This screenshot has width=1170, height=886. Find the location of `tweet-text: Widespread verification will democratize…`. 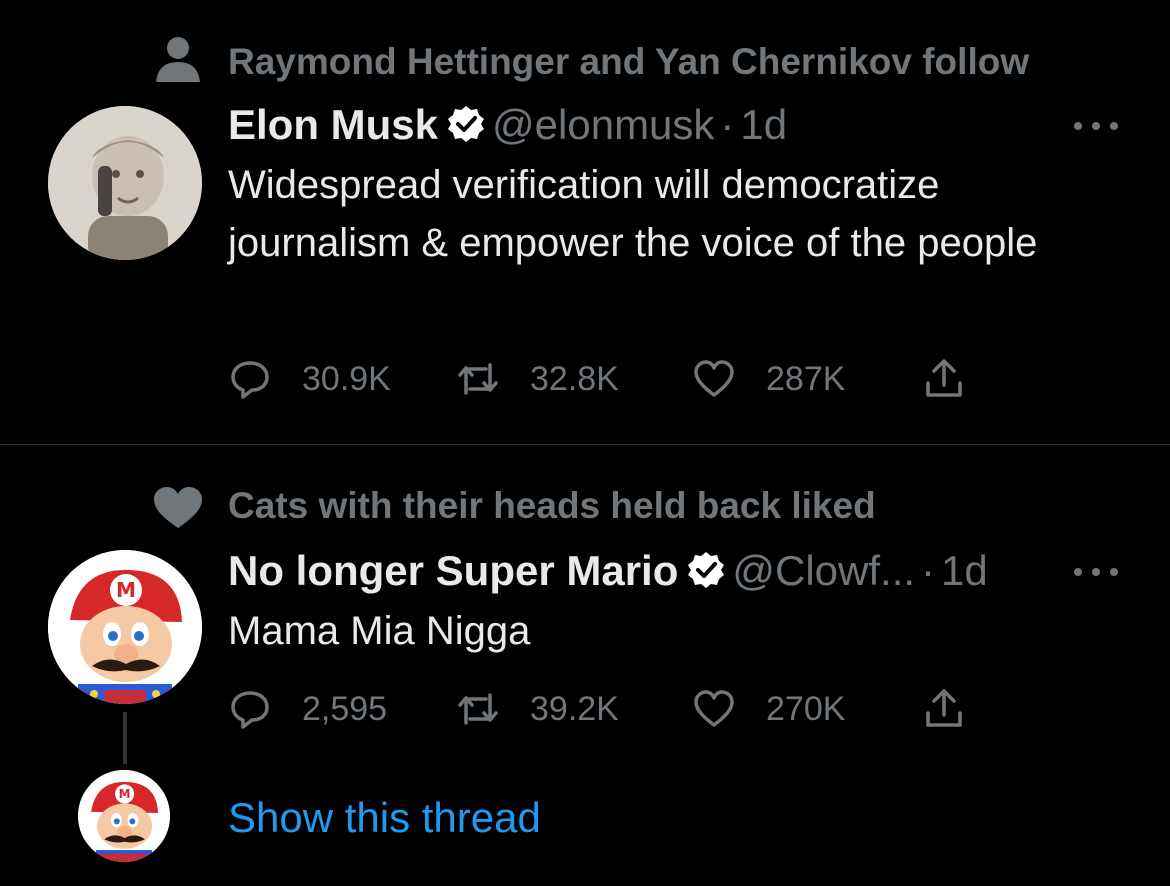

tweet-text: Widespread verification will democratize… is located at coordinates (633, 214).